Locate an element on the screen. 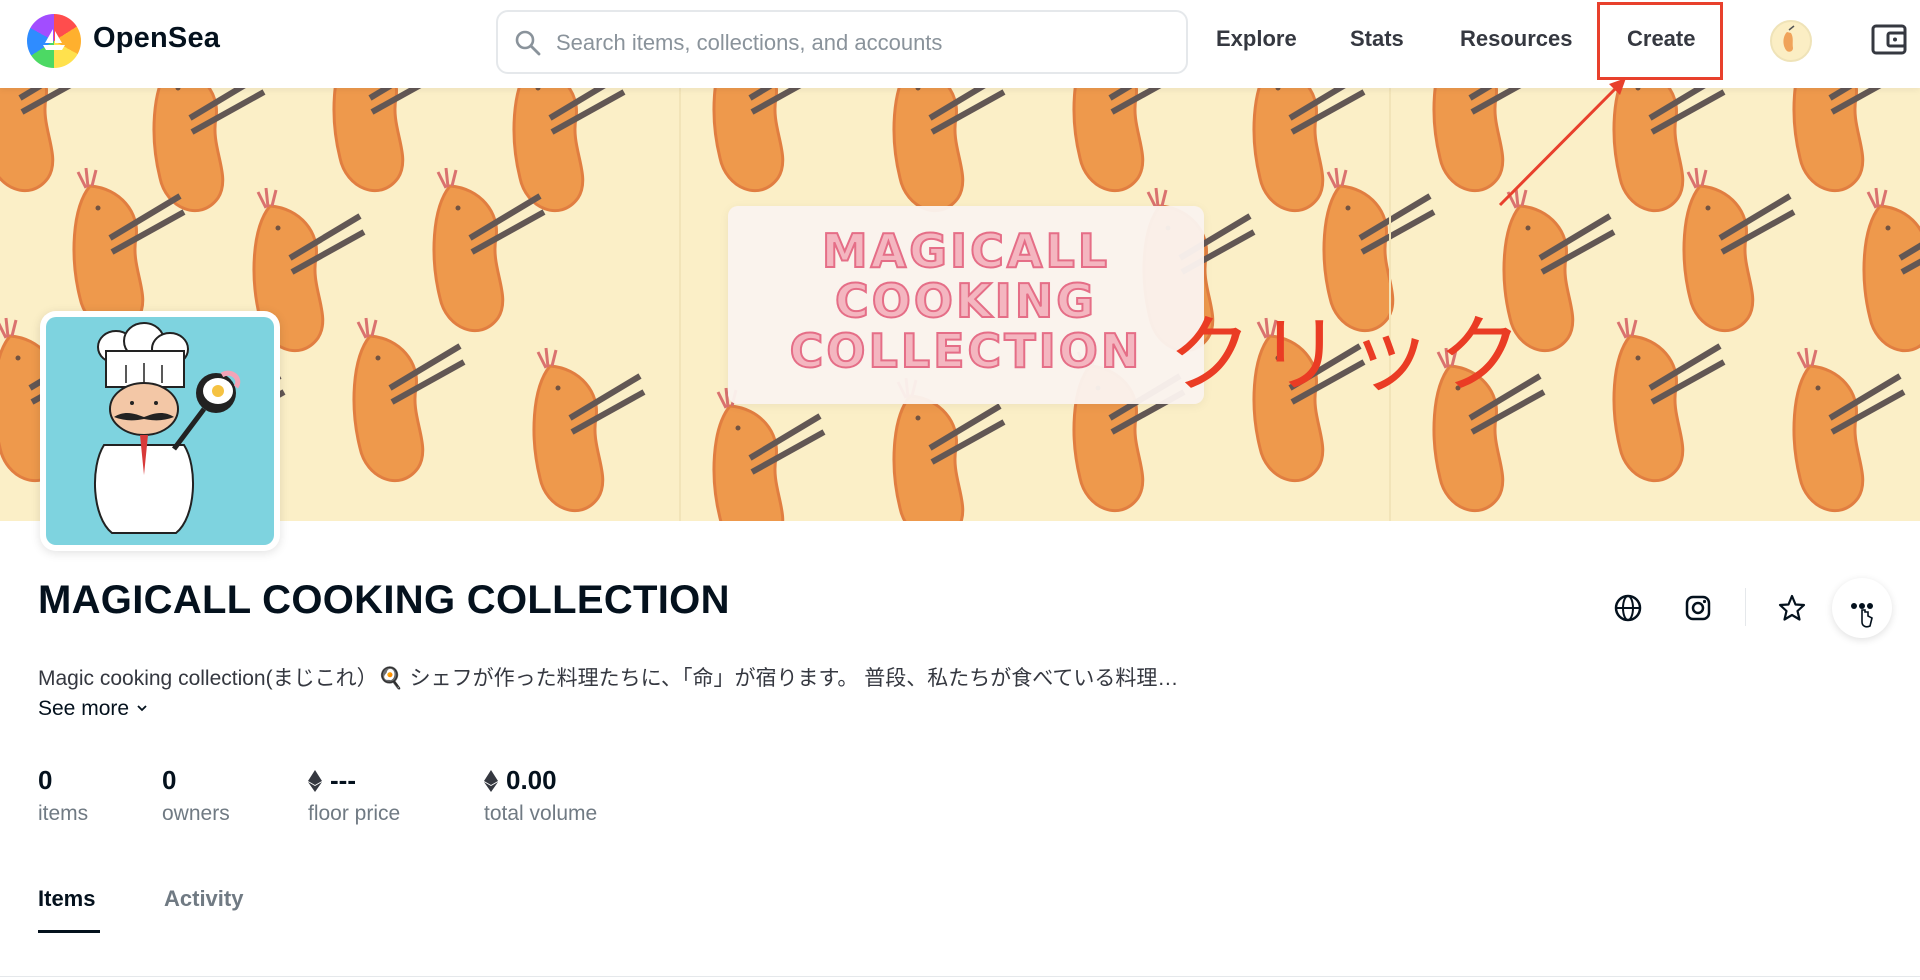  banner-title-card: MAGICALL COOKING COLLECTION is located at coordinates (966, 305).